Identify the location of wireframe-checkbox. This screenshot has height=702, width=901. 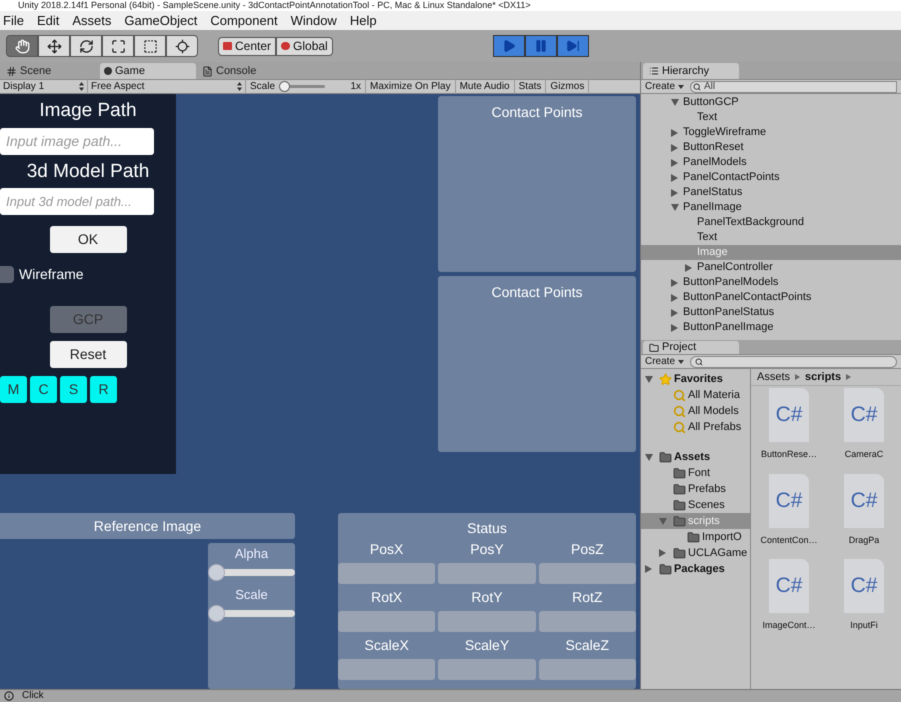
(7, 274).